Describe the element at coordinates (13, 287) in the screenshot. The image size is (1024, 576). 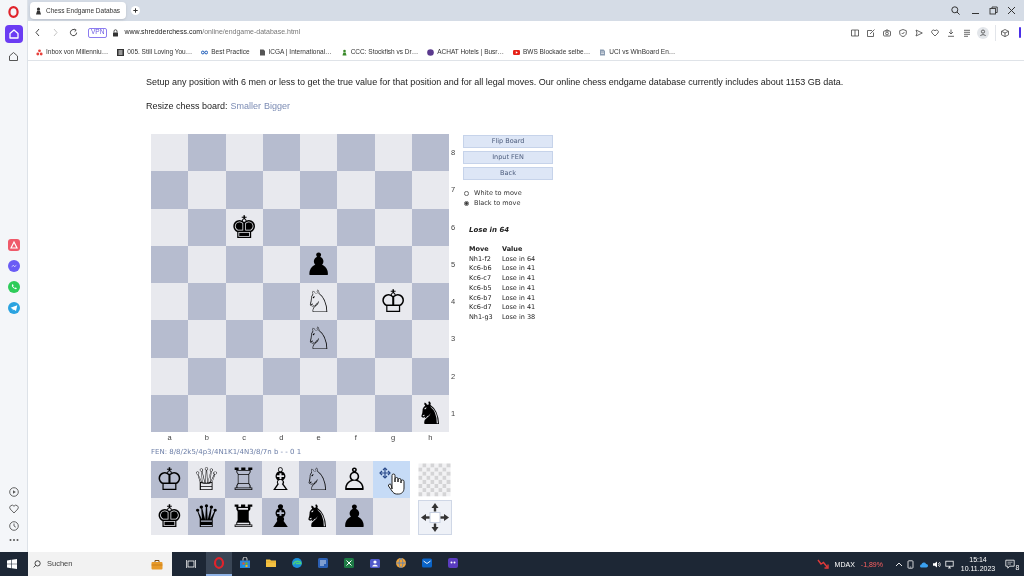
I see `phone-bubble-icon` at that location.